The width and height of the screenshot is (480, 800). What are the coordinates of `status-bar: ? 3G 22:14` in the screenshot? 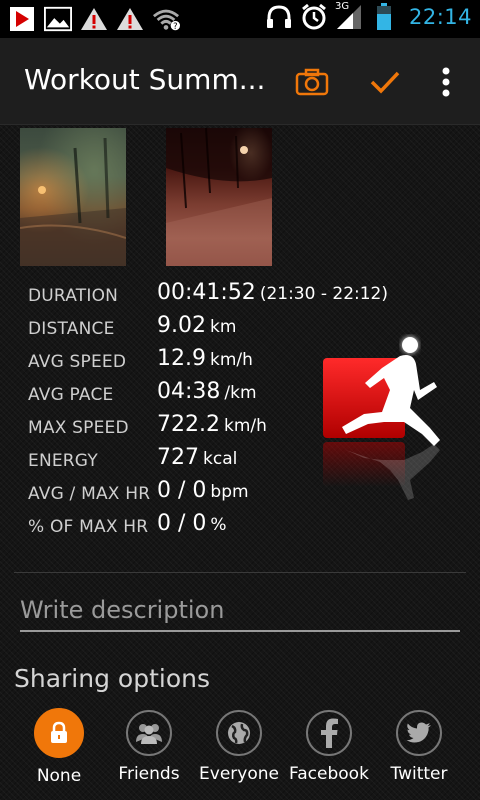 It's located at (240, 19).